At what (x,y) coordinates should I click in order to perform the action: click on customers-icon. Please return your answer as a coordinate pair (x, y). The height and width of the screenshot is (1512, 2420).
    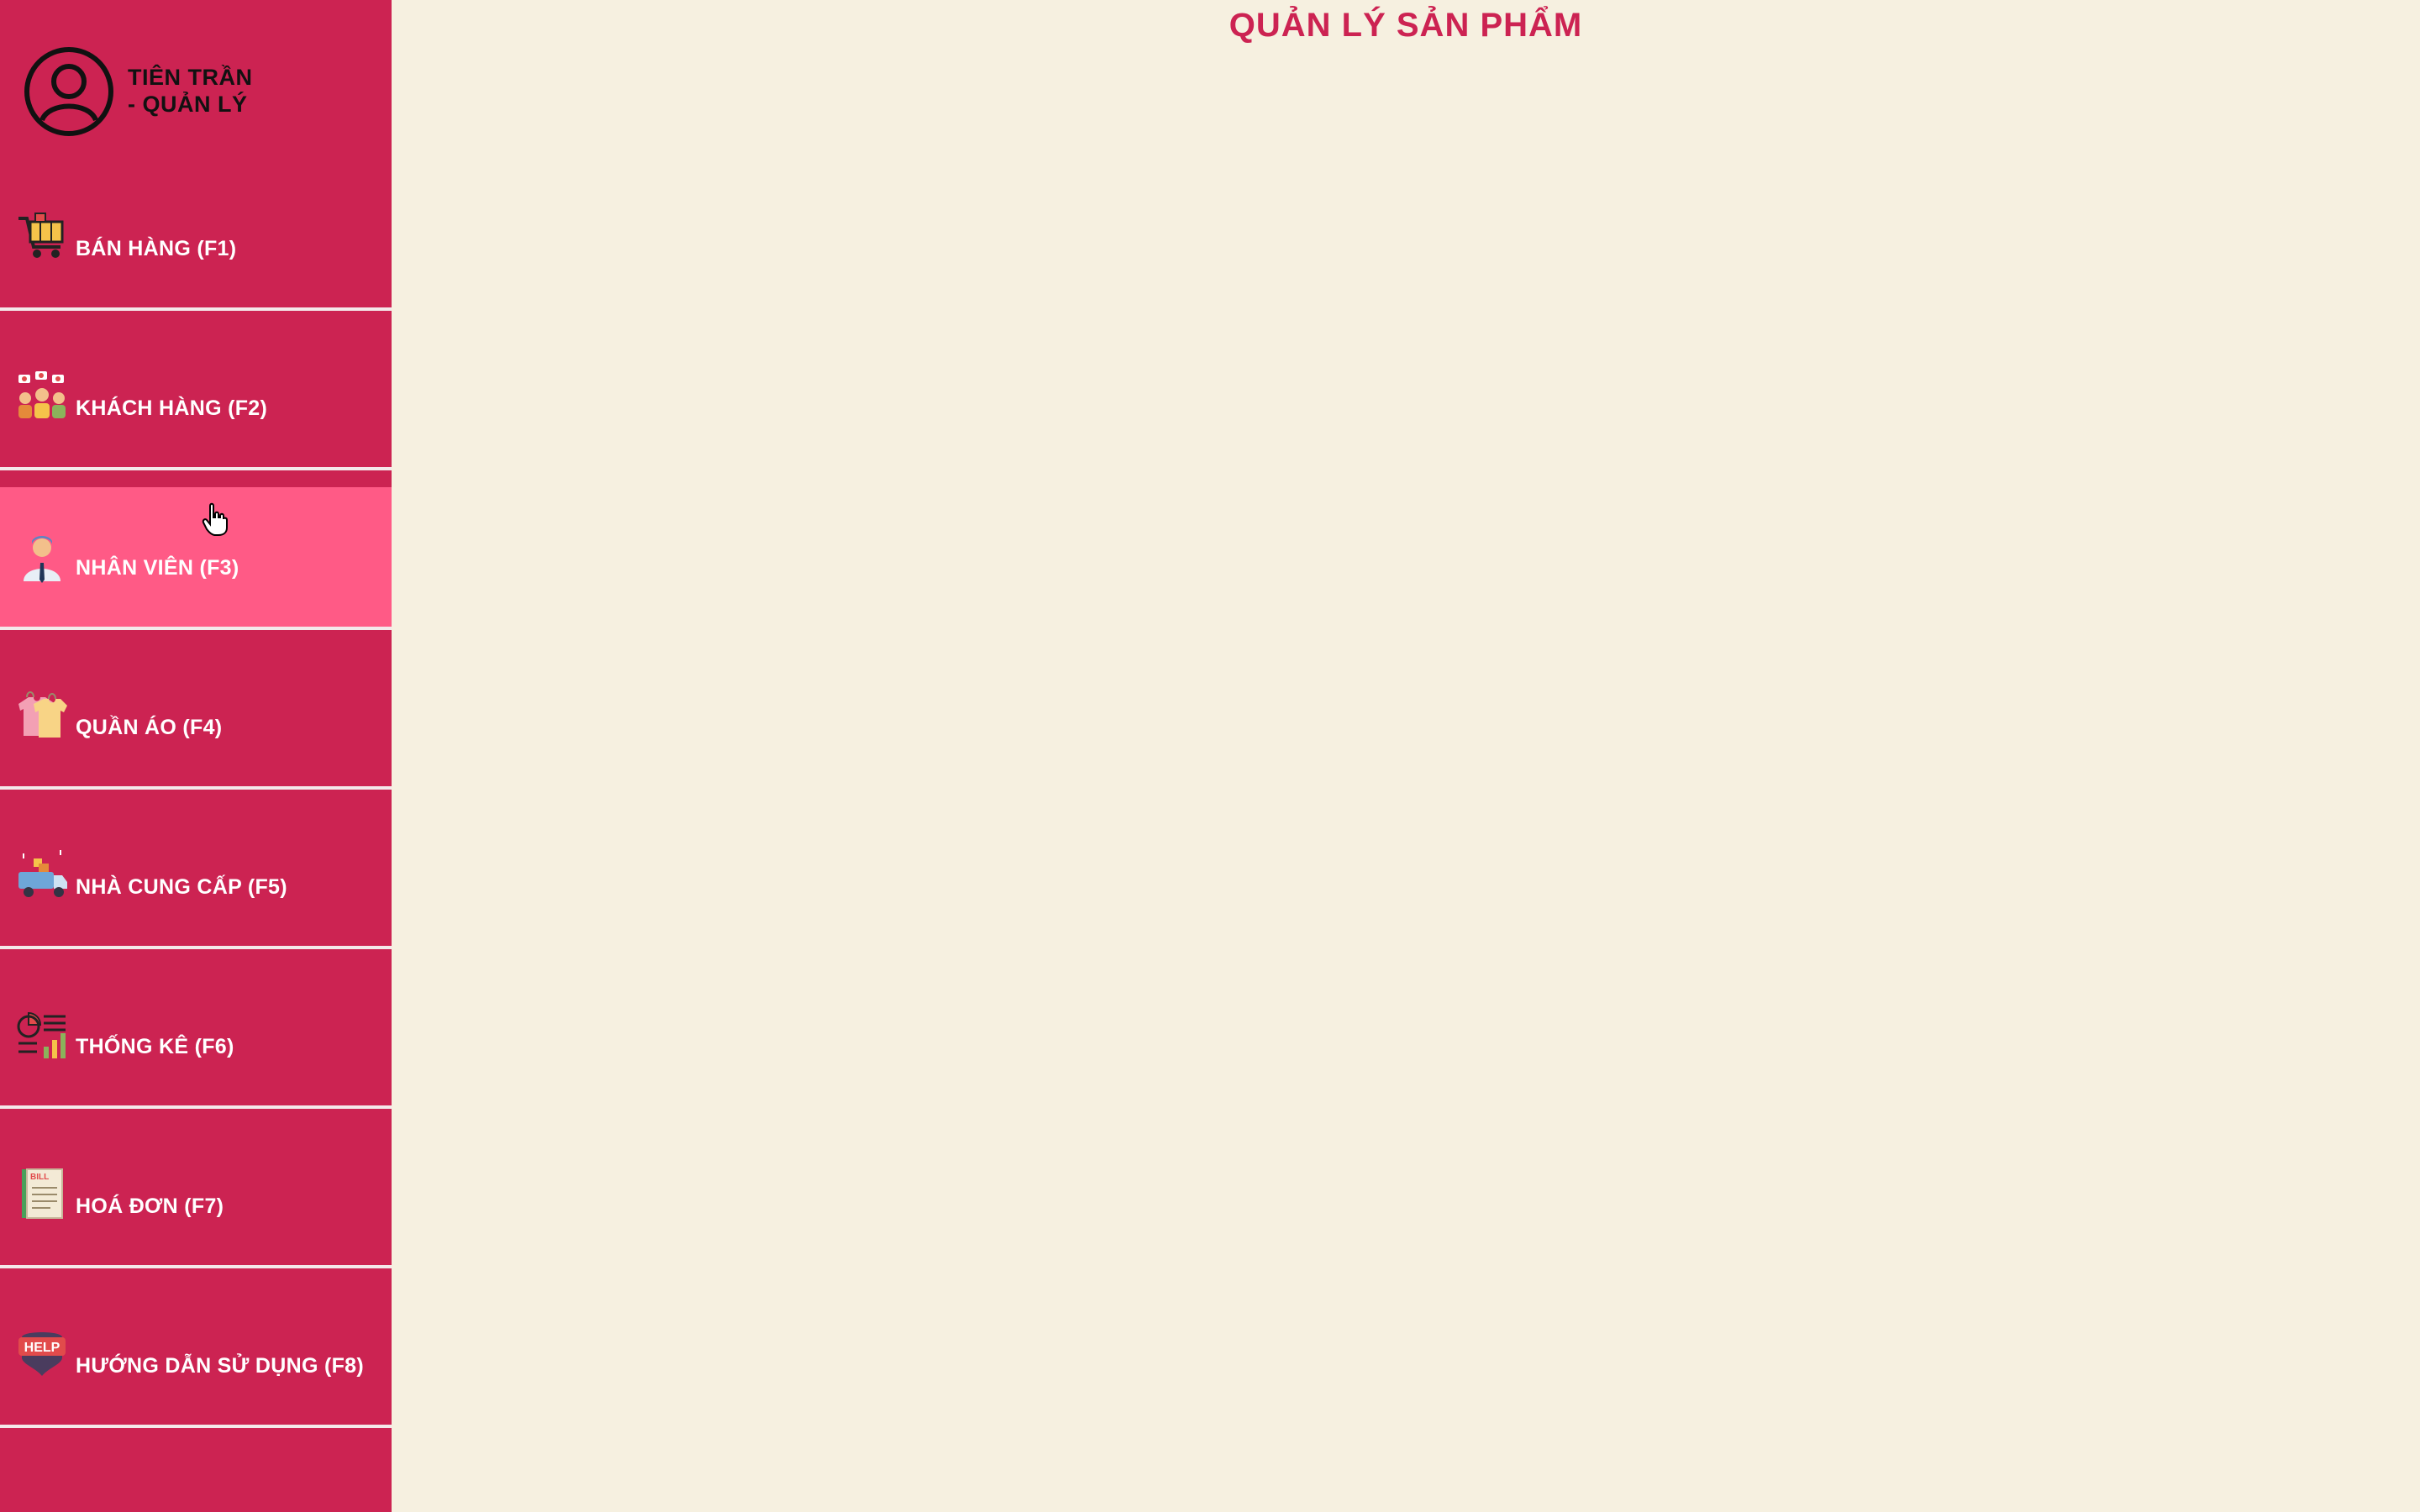
    Looking at the image, I should click on (42, 394).